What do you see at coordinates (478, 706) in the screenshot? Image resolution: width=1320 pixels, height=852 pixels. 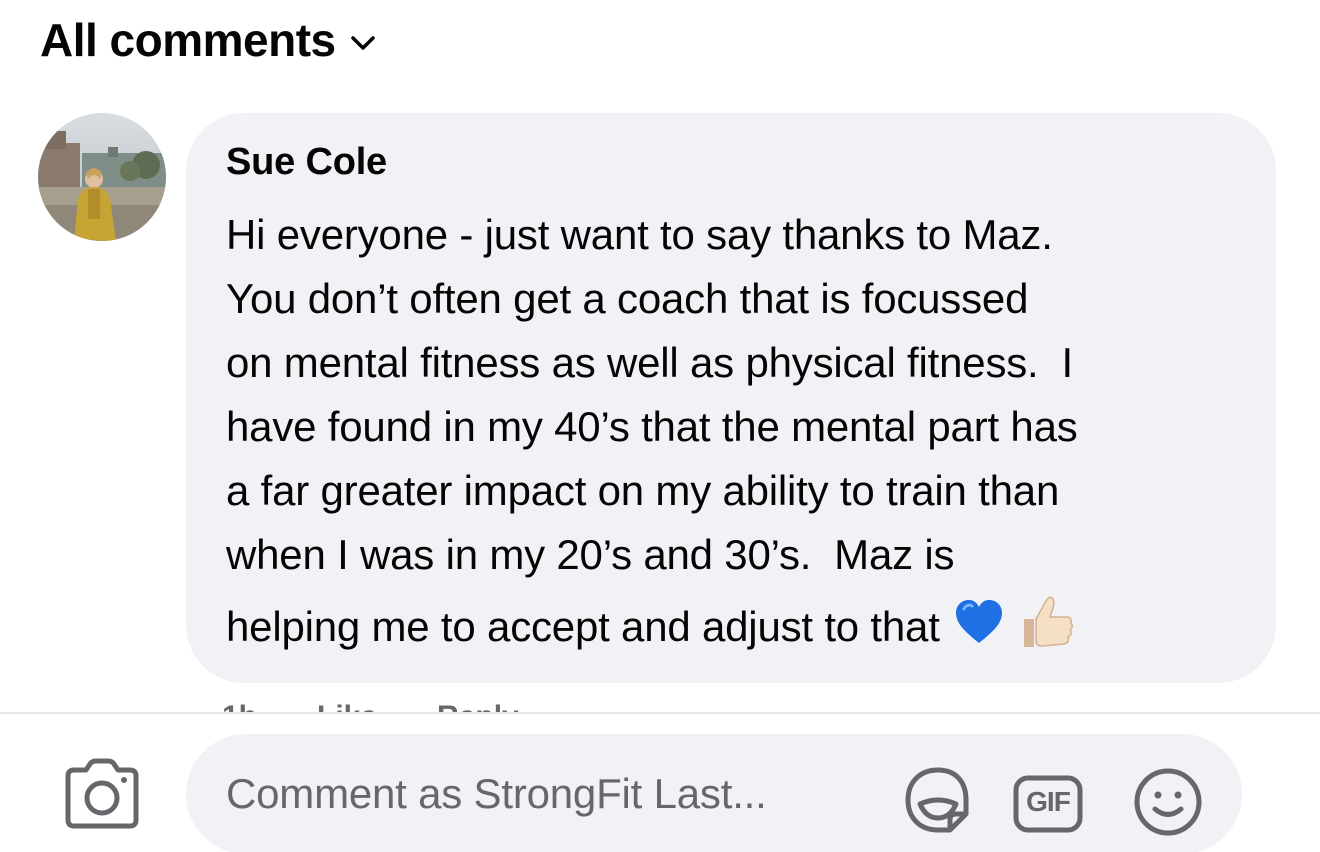 I see `reply-button: Reply` at bounding box center [478, 706].